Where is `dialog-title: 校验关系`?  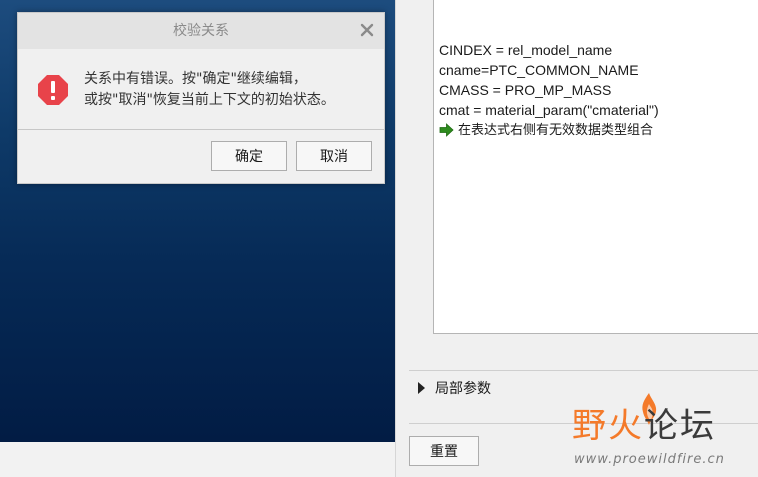
dialog-title: 校验关系 is located at coordinates (201, 31).